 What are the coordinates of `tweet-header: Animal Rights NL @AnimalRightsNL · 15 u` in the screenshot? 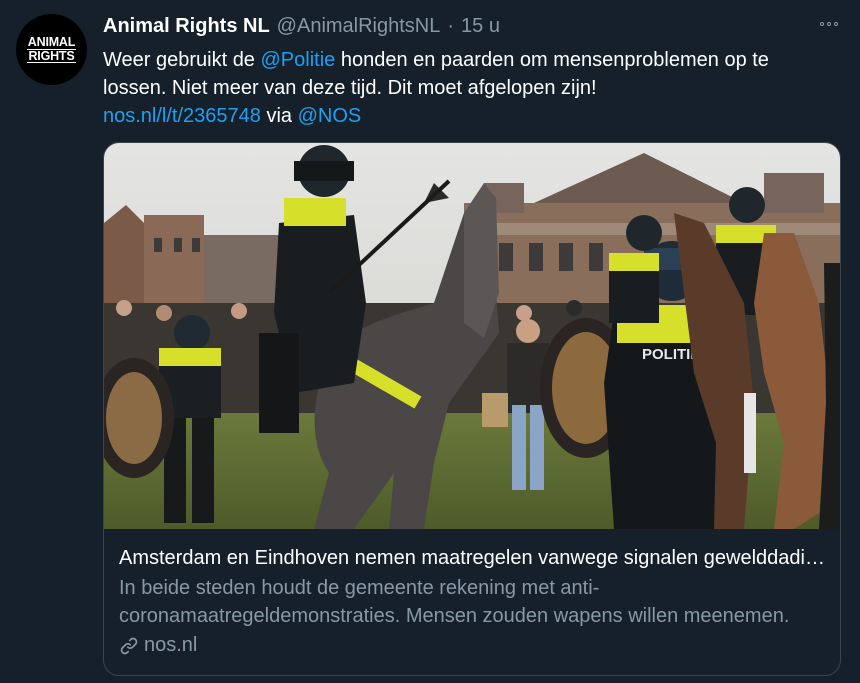 It's located at (301, 28).